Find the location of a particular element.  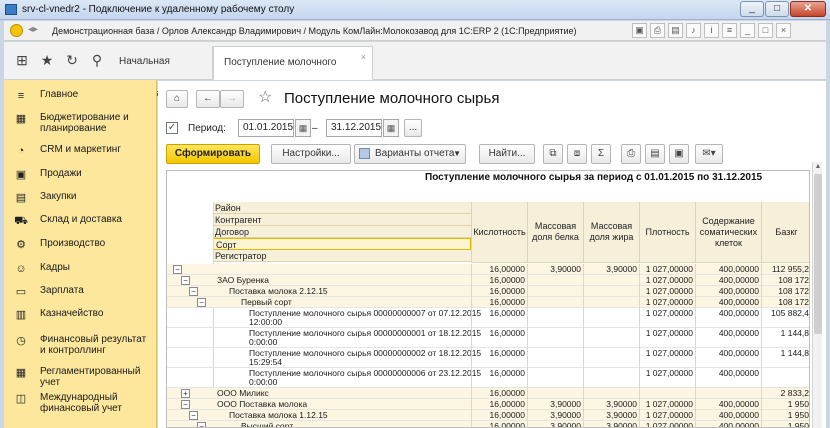

paste-icon: ⧈ is located at coordinates (577, 154).